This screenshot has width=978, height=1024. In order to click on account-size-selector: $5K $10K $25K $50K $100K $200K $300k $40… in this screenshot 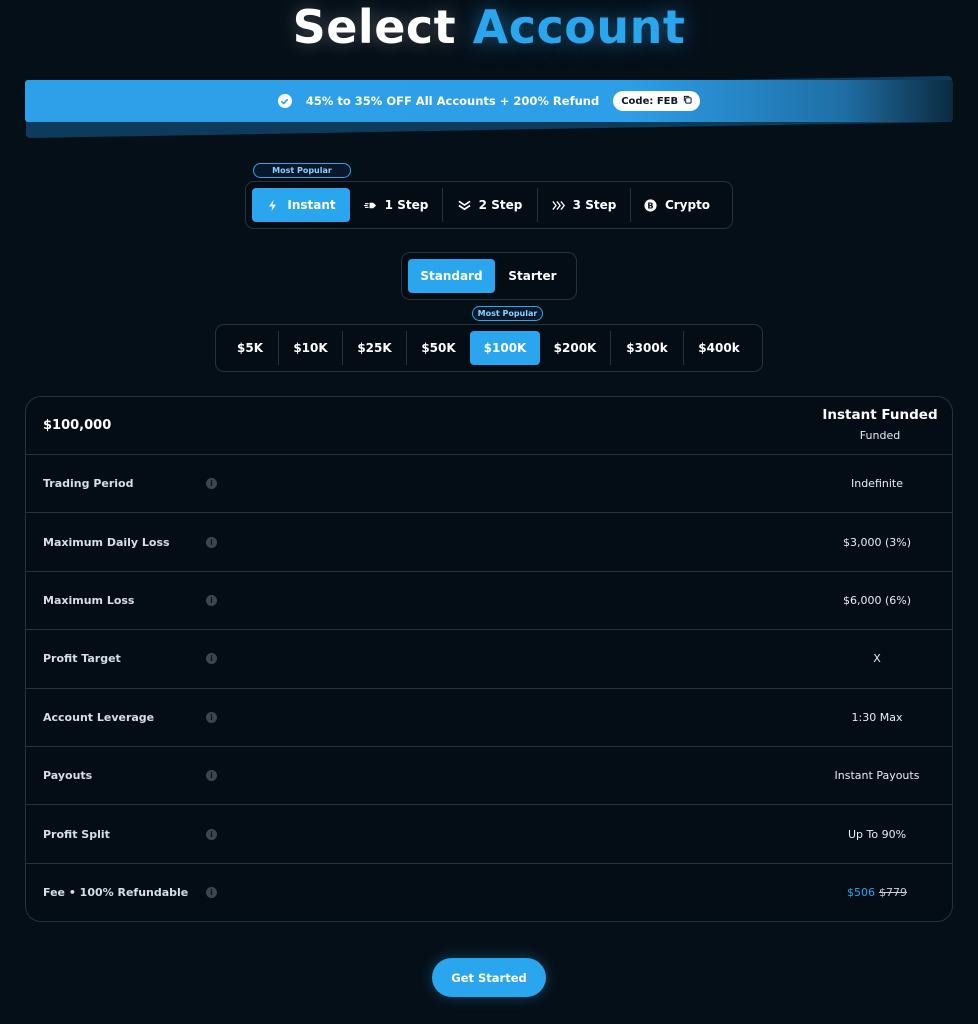, I will do `click(489, 348)`.